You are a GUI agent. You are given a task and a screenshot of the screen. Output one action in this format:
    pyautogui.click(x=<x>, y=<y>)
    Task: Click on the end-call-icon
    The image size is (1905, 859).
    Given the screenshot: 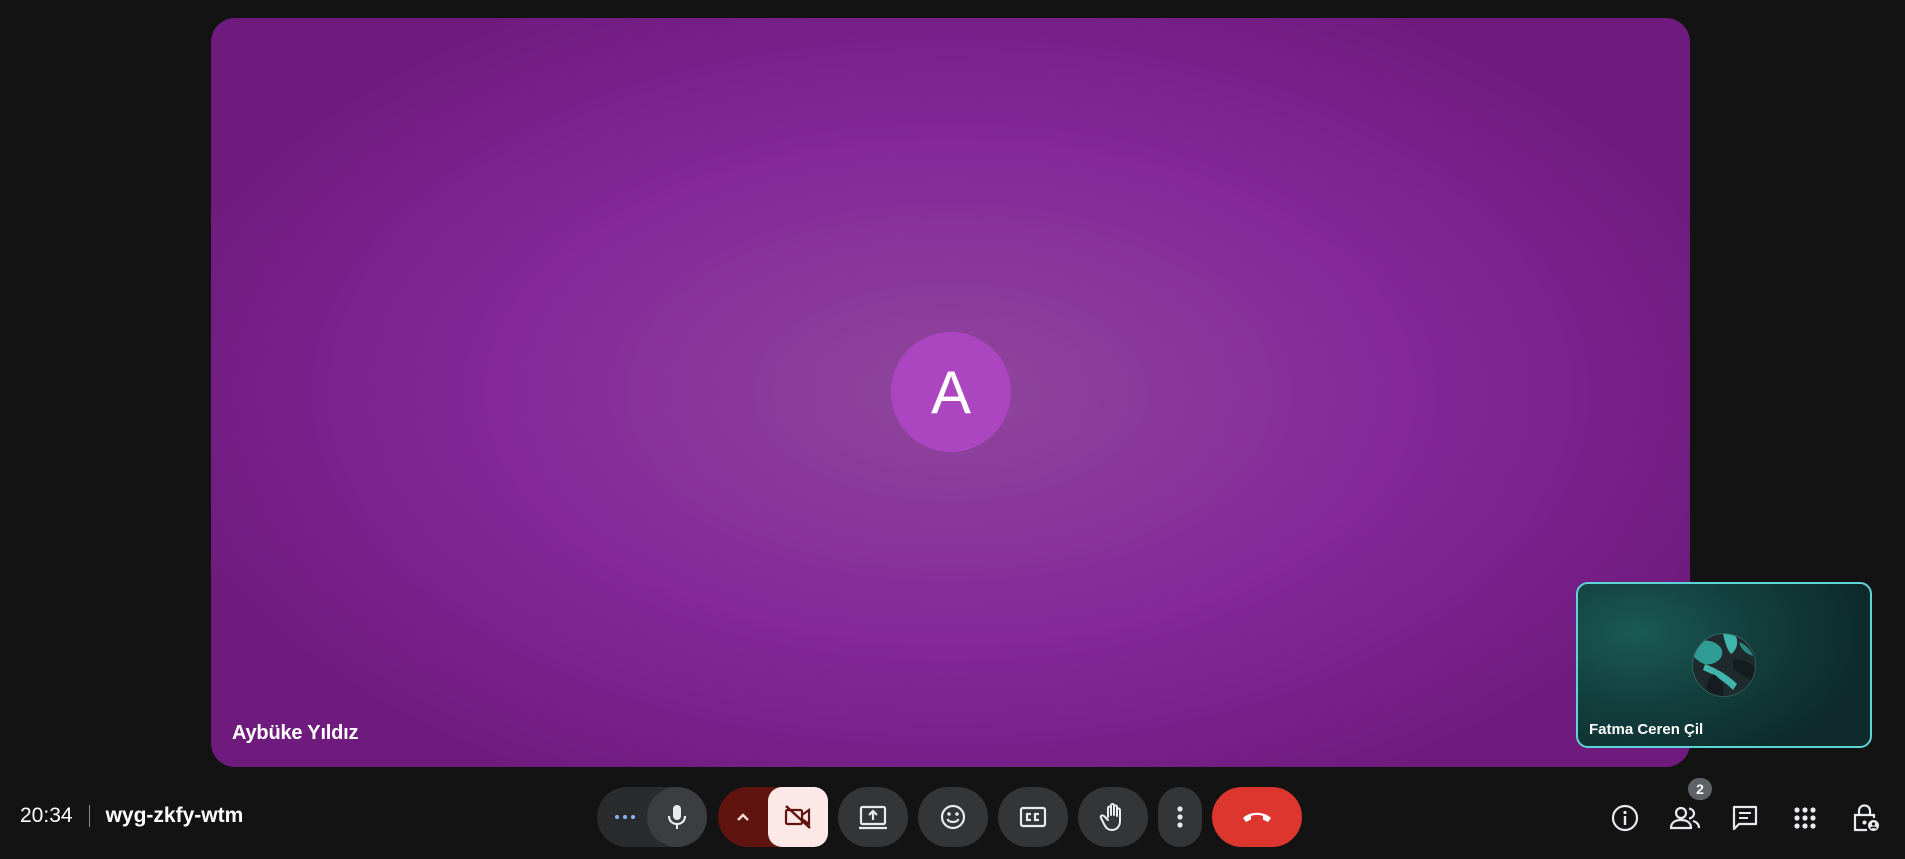 What is the action you would take?
    pyautogui.click(x=1257, y=817)
    